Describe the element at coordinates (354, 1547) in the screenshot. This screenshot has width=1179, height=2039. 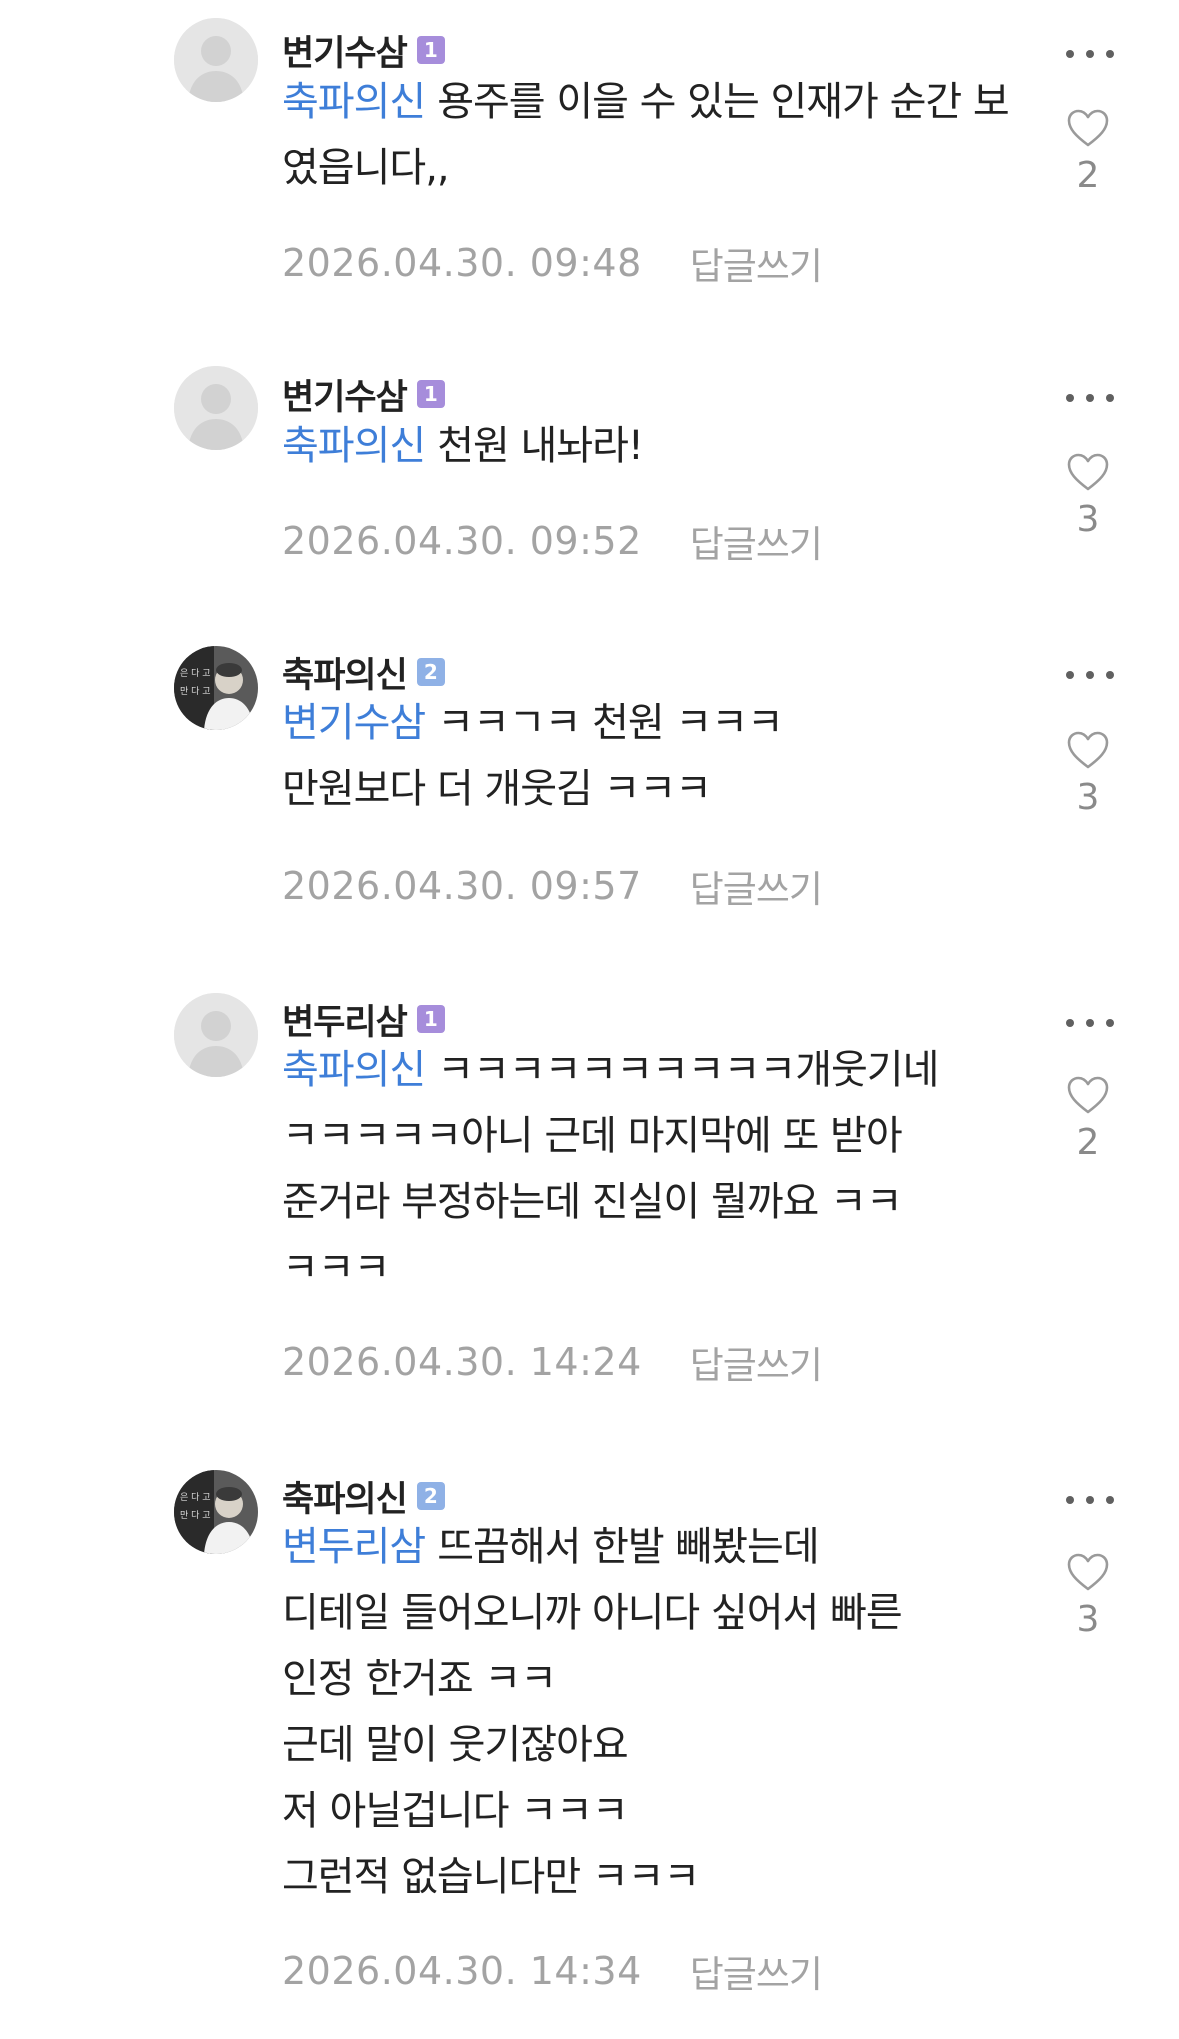
I see `mention-link: 변두리삼` at that location.